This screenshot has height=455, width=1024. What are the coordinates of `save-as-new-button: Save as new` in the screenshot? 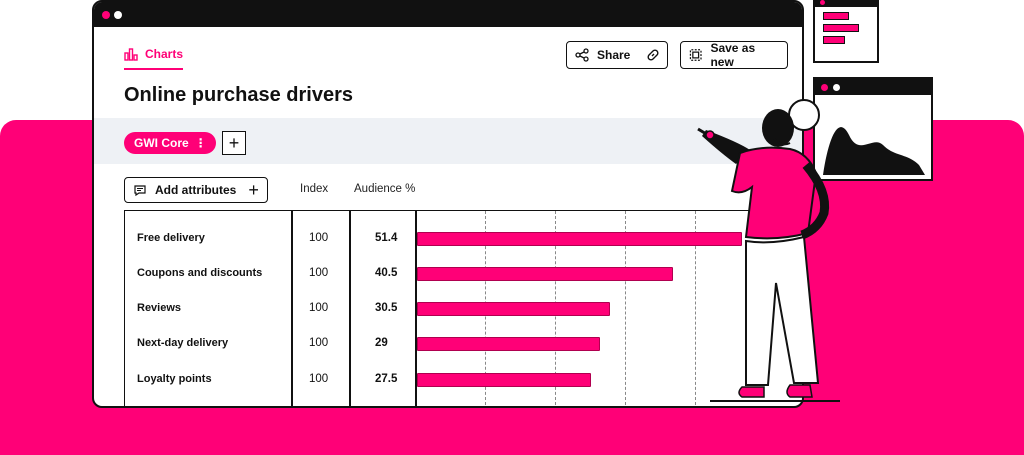 It's located at (734, 55).